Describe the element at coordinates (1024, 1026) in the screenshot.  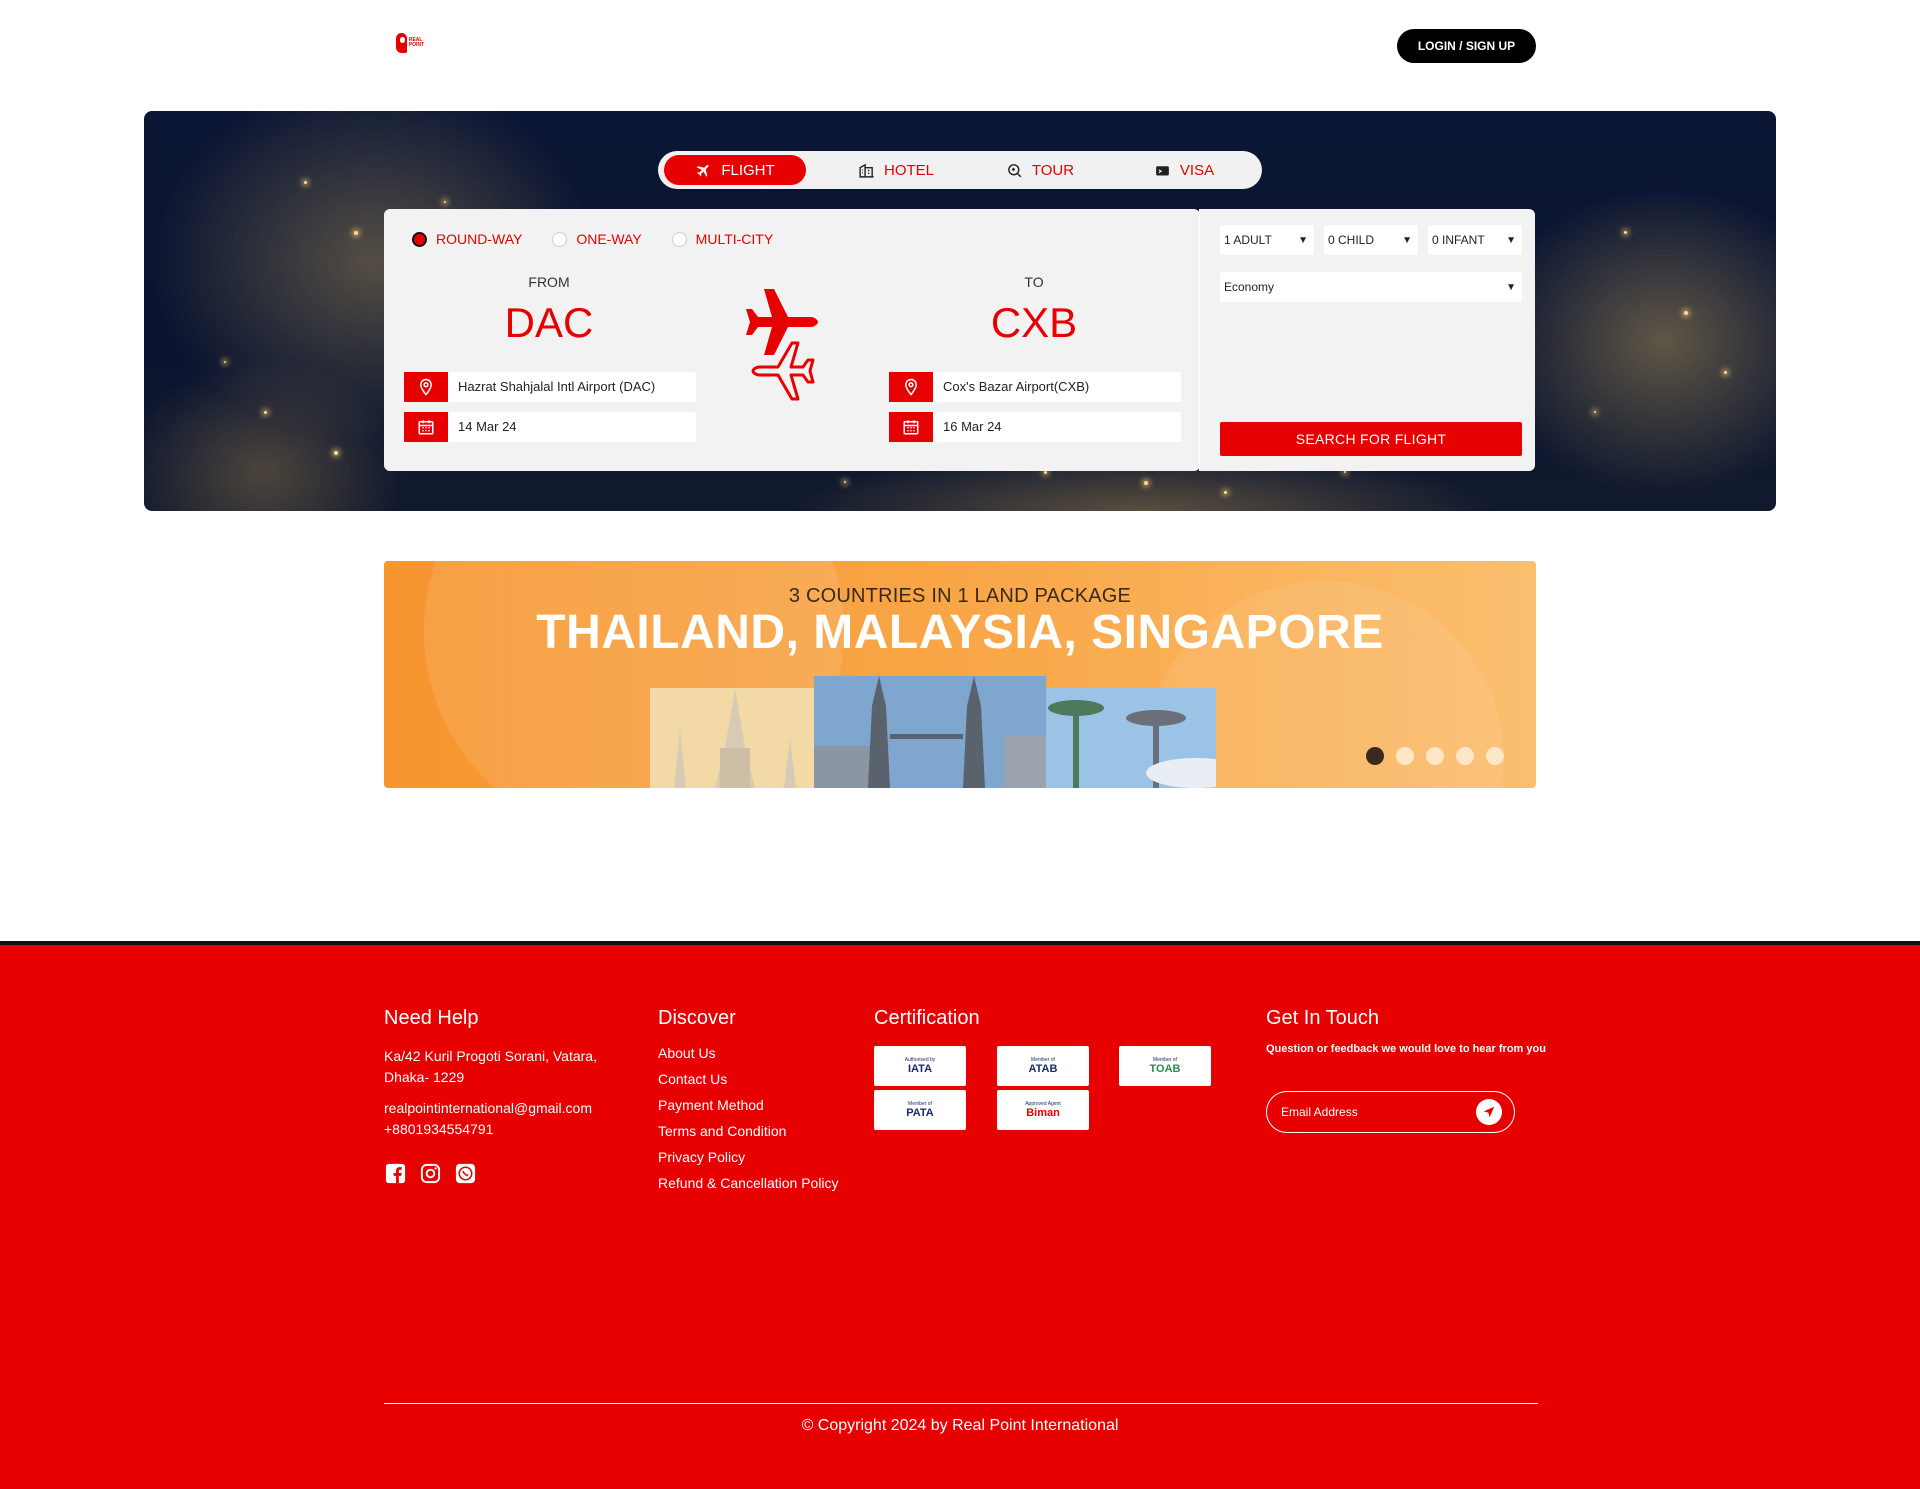
I see `footer-certification-column: Certification` at that location.